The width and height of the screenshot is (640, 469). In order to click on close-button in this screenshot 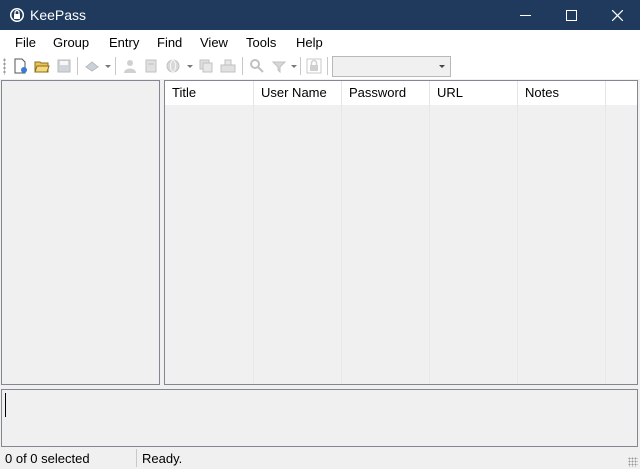, I will do `click(617, 15)`.